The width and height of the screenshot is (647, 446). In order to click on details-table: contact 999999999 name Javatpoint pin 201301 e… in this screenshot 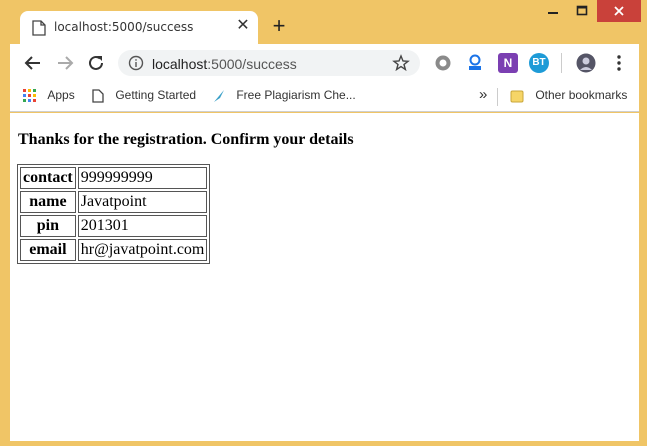, I will do `click(114, 214)`.